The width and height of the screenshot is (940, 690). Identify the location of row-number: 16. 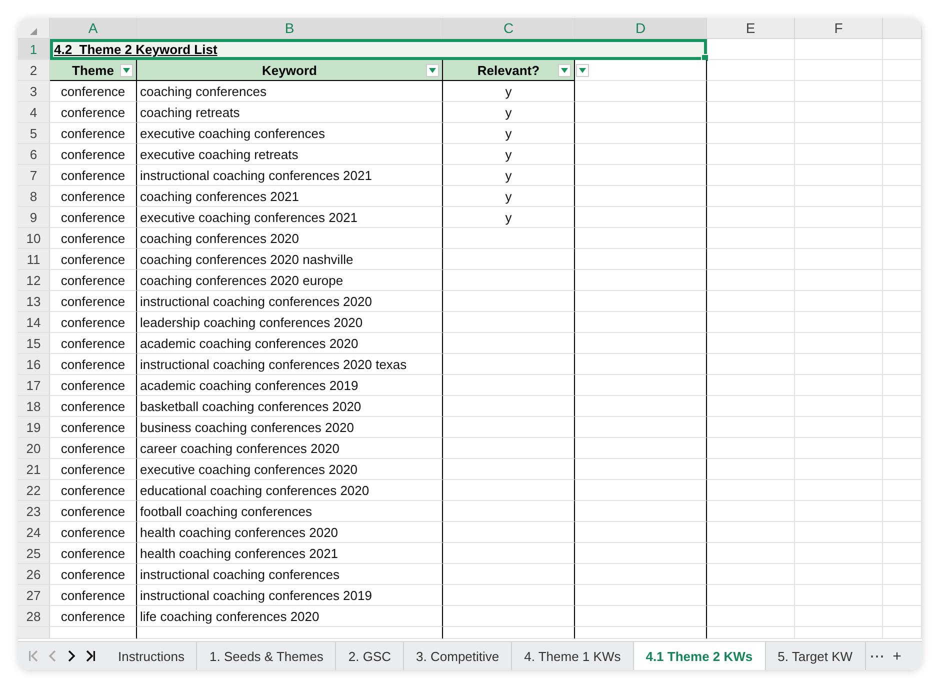
(34, 364).